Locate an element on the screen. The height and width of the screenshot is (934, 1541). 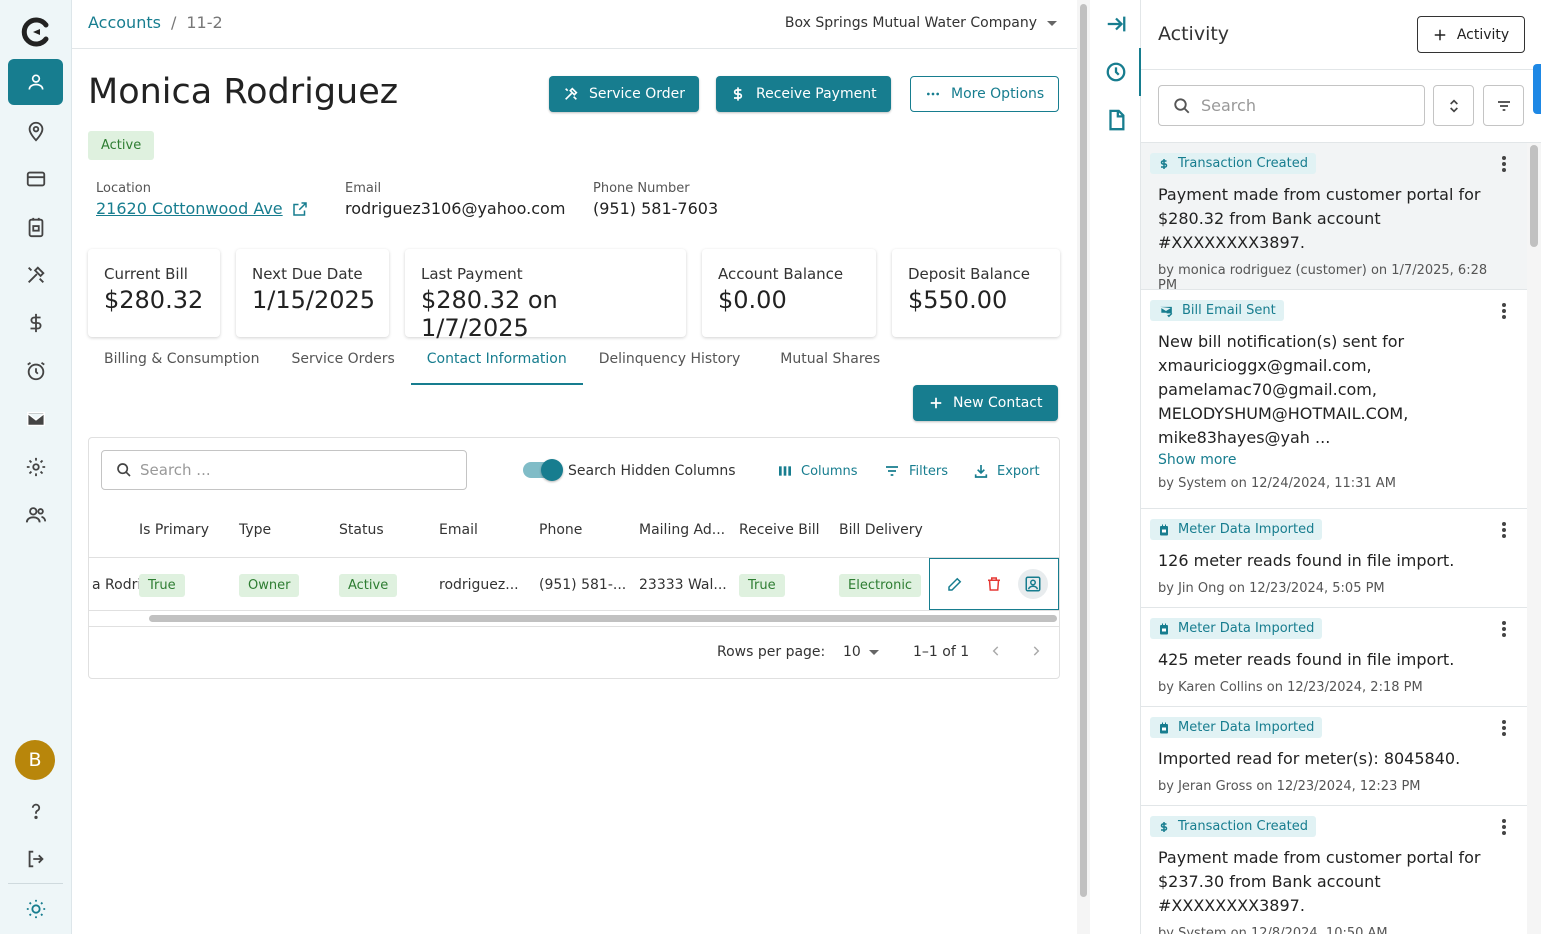
activity-scrollbar is located at coordinates (1534, 538).